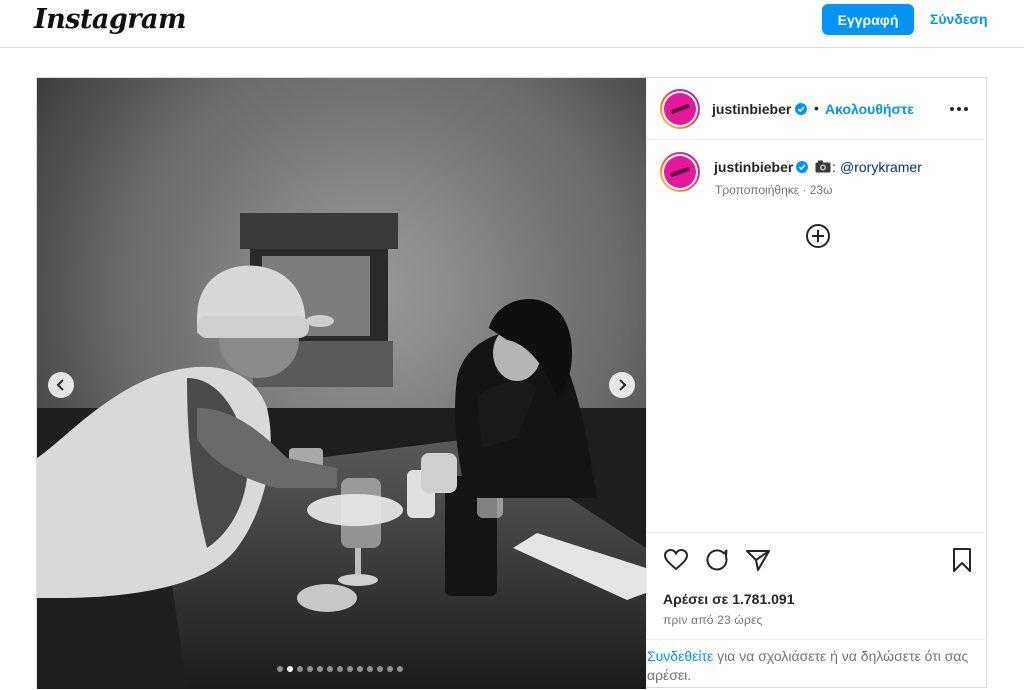 This screenshot has width=1024, height=690. I want to click on carousel-previous-button, so click(61, 385).